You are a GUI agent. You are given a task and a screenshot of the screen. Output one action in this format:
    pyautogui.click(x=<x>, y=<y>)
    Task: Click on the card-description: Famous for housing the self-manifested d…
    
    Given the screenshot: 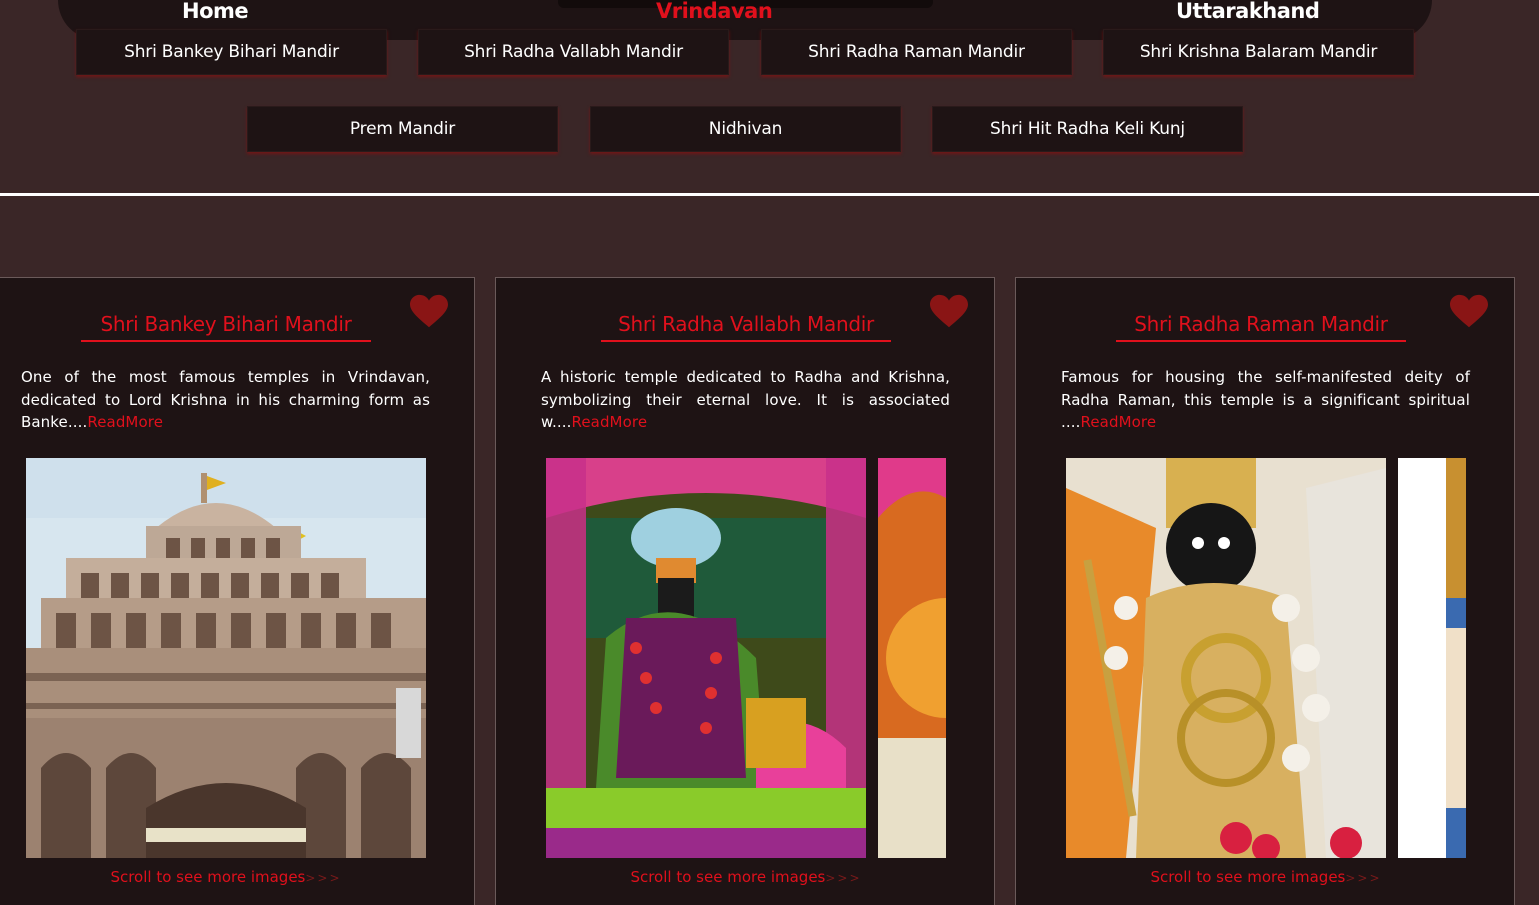 What is the action you would take?
    pyautogui.click(x=1265, y=400)
    